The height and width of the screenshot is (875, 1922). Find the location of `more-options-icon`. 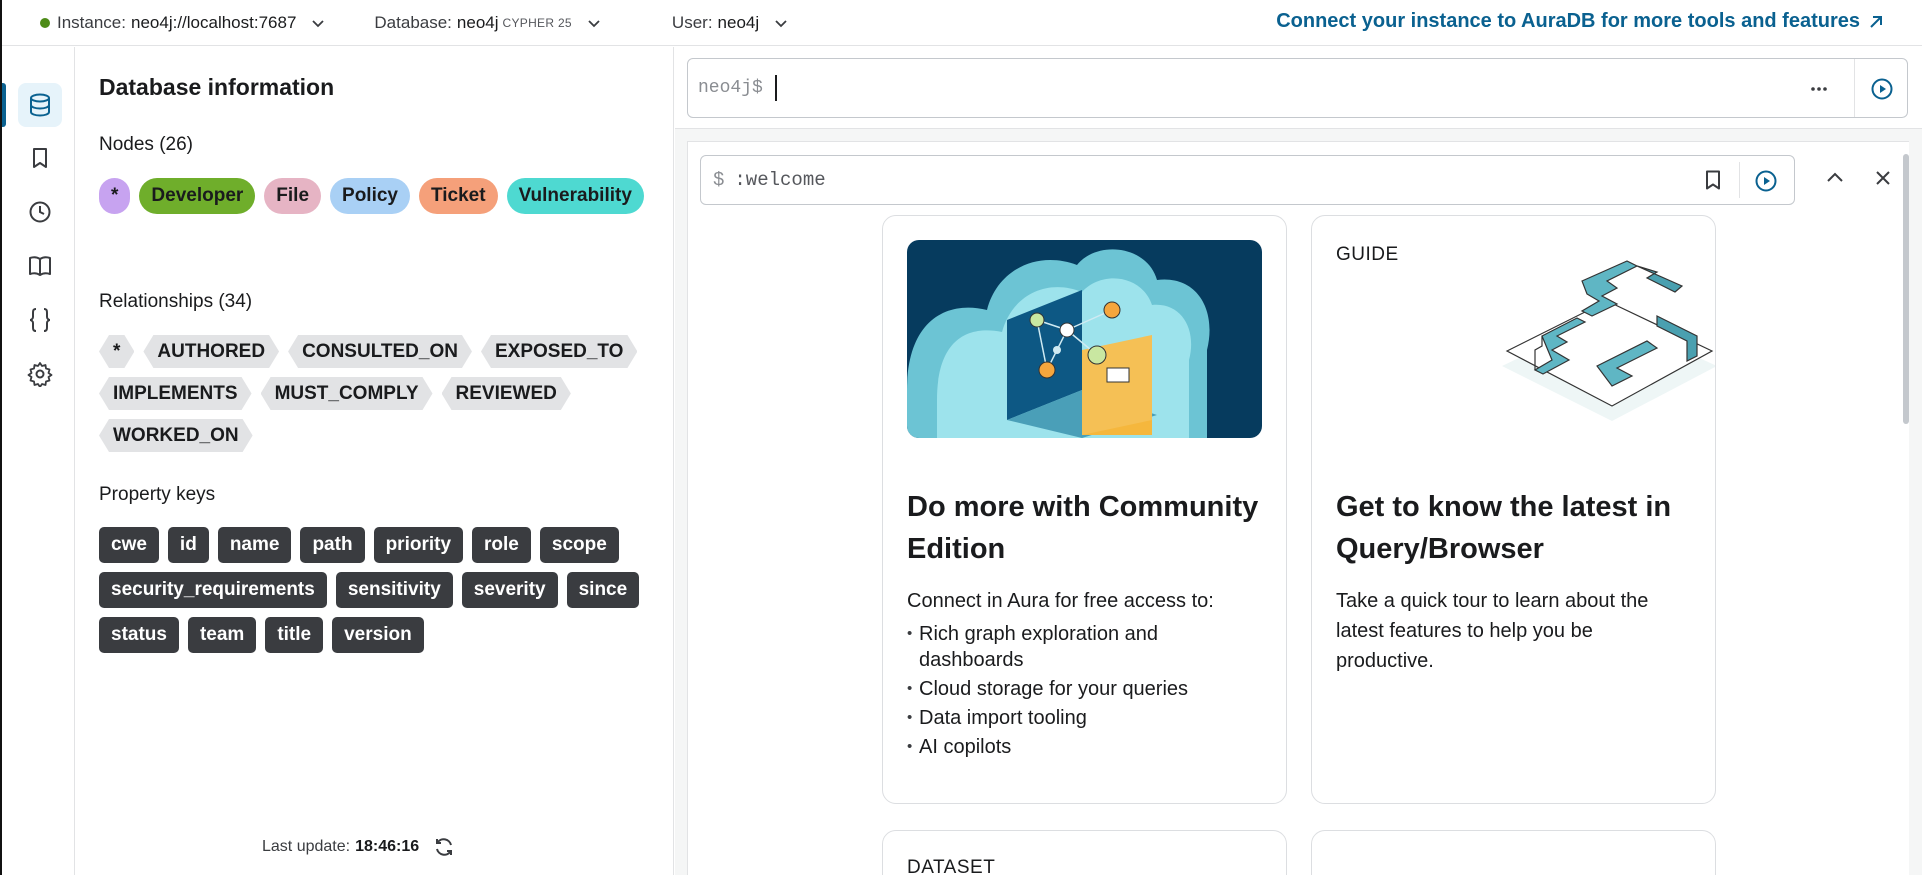

more-options-icon is located at coordinates (1819, 89).